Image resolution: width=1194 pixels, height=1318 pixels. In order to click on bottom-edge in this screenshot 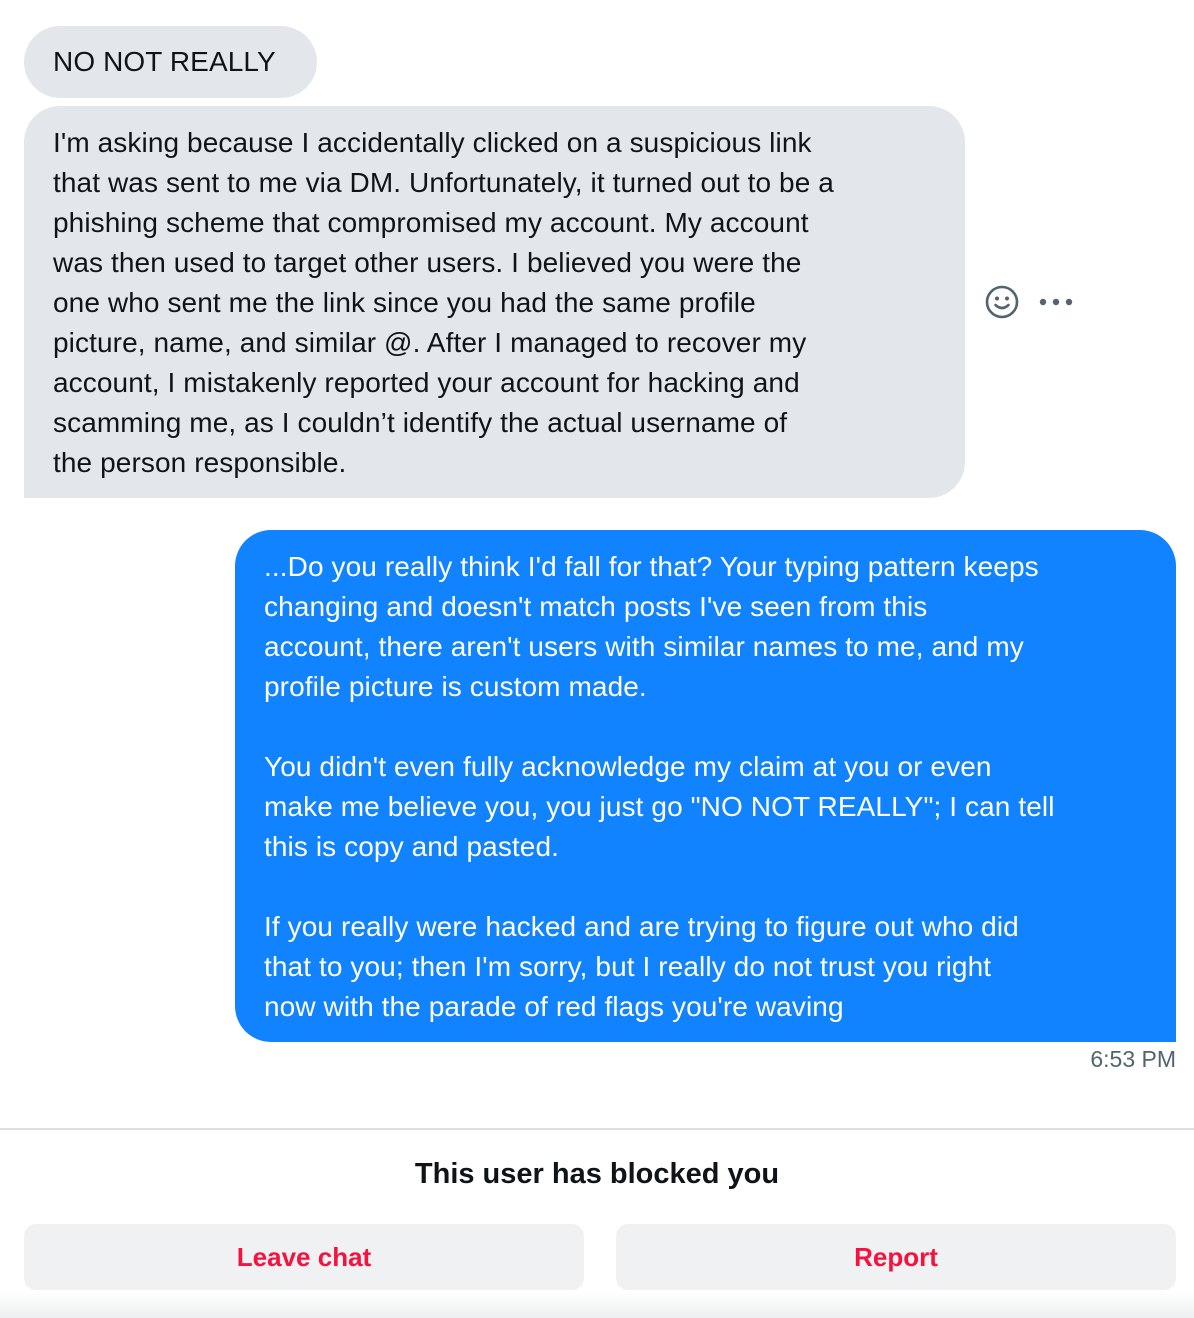, I will do `click(597, 1305)`.